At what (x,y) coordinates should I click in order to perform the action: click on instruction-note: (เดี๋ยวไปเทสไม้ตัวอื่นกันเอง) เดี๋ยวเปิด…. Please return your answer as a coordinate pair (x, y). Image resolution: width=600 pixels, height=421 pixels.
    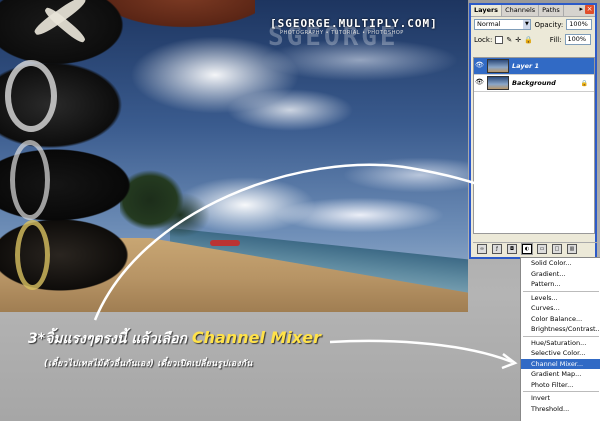
    Looking at the image, I should click on (148, 364).